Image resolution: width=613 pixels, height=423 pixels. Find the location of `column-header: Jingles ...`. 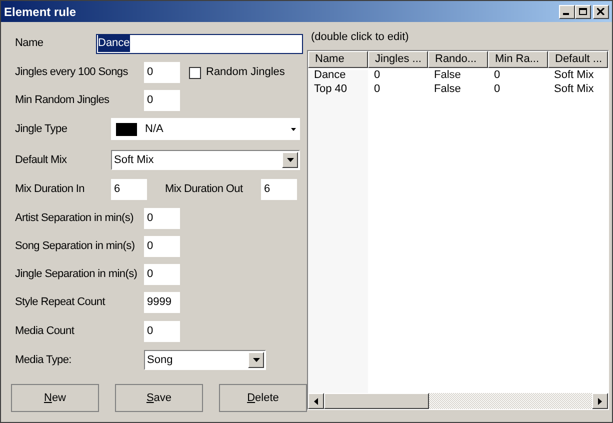

column-header: Jingles ... is located at coordinates (398, 59).